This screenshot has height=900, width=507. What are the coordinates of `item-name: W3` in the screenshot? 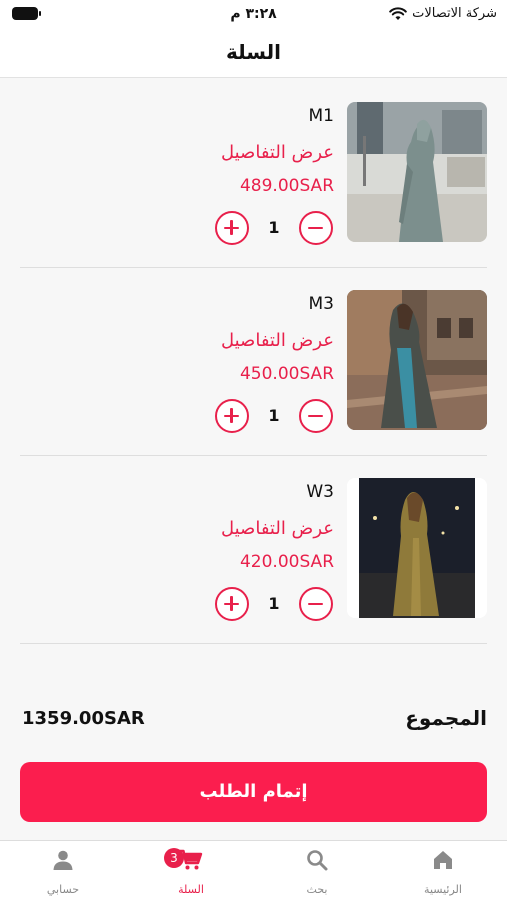 It's located at (320, 492).